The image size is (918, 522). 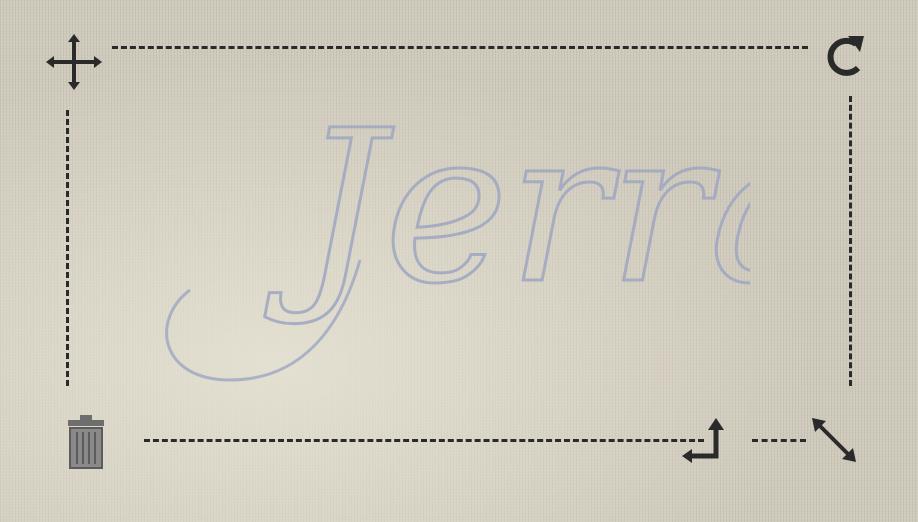 I want to click on scale-handle, so click(x=834, y=440).